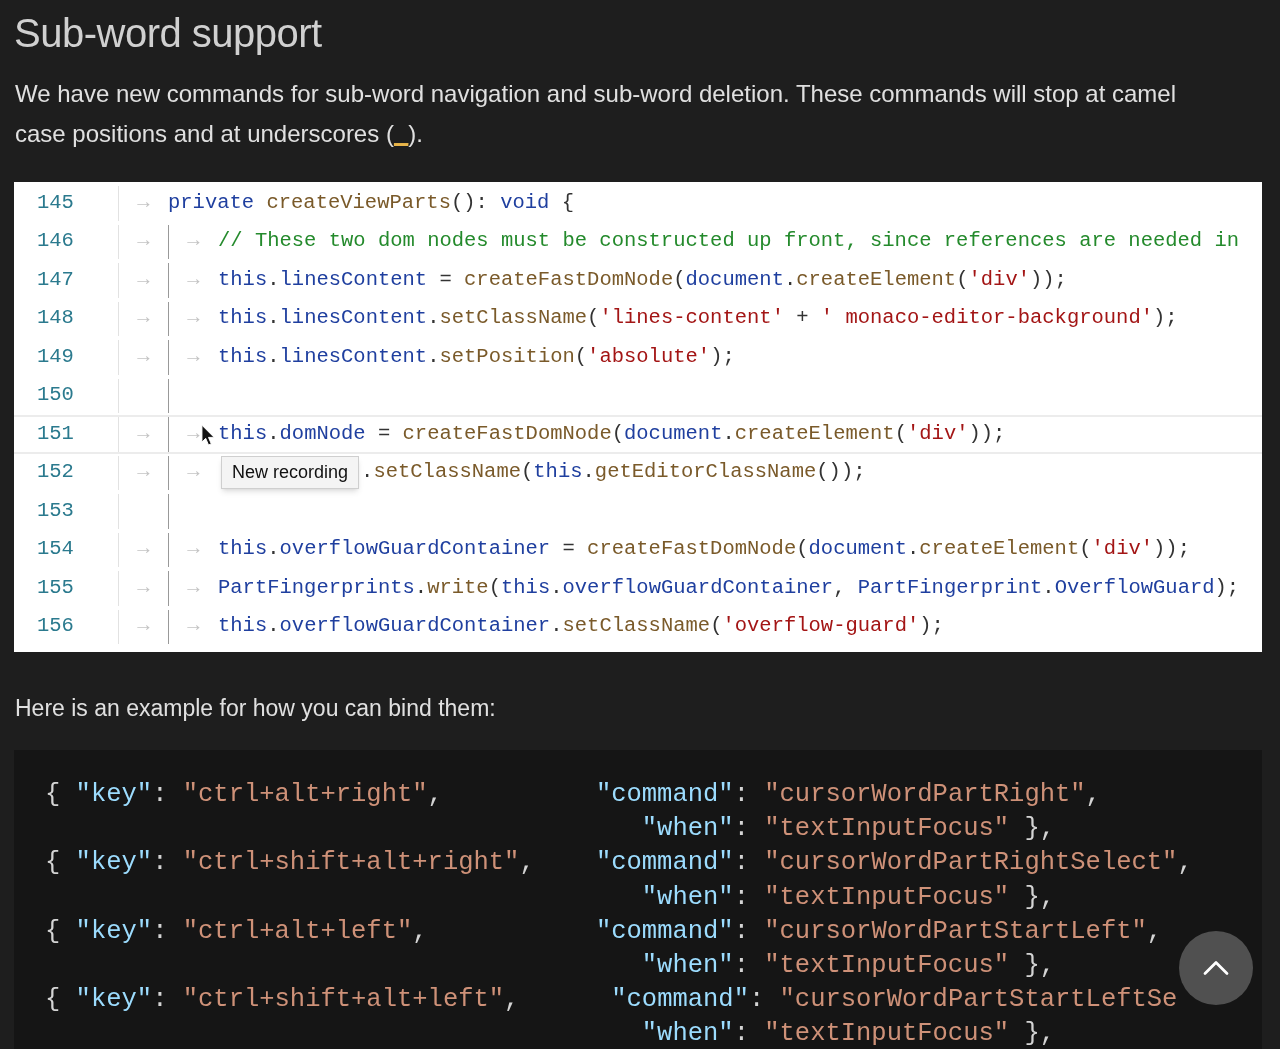 This screenshot has height=1049, width=1280. Describe the element at coordinates (581, 626) in the screenshot. I see `code-line: this.overflowGuardContainer.setClassName('overflow-guard');` at that location.